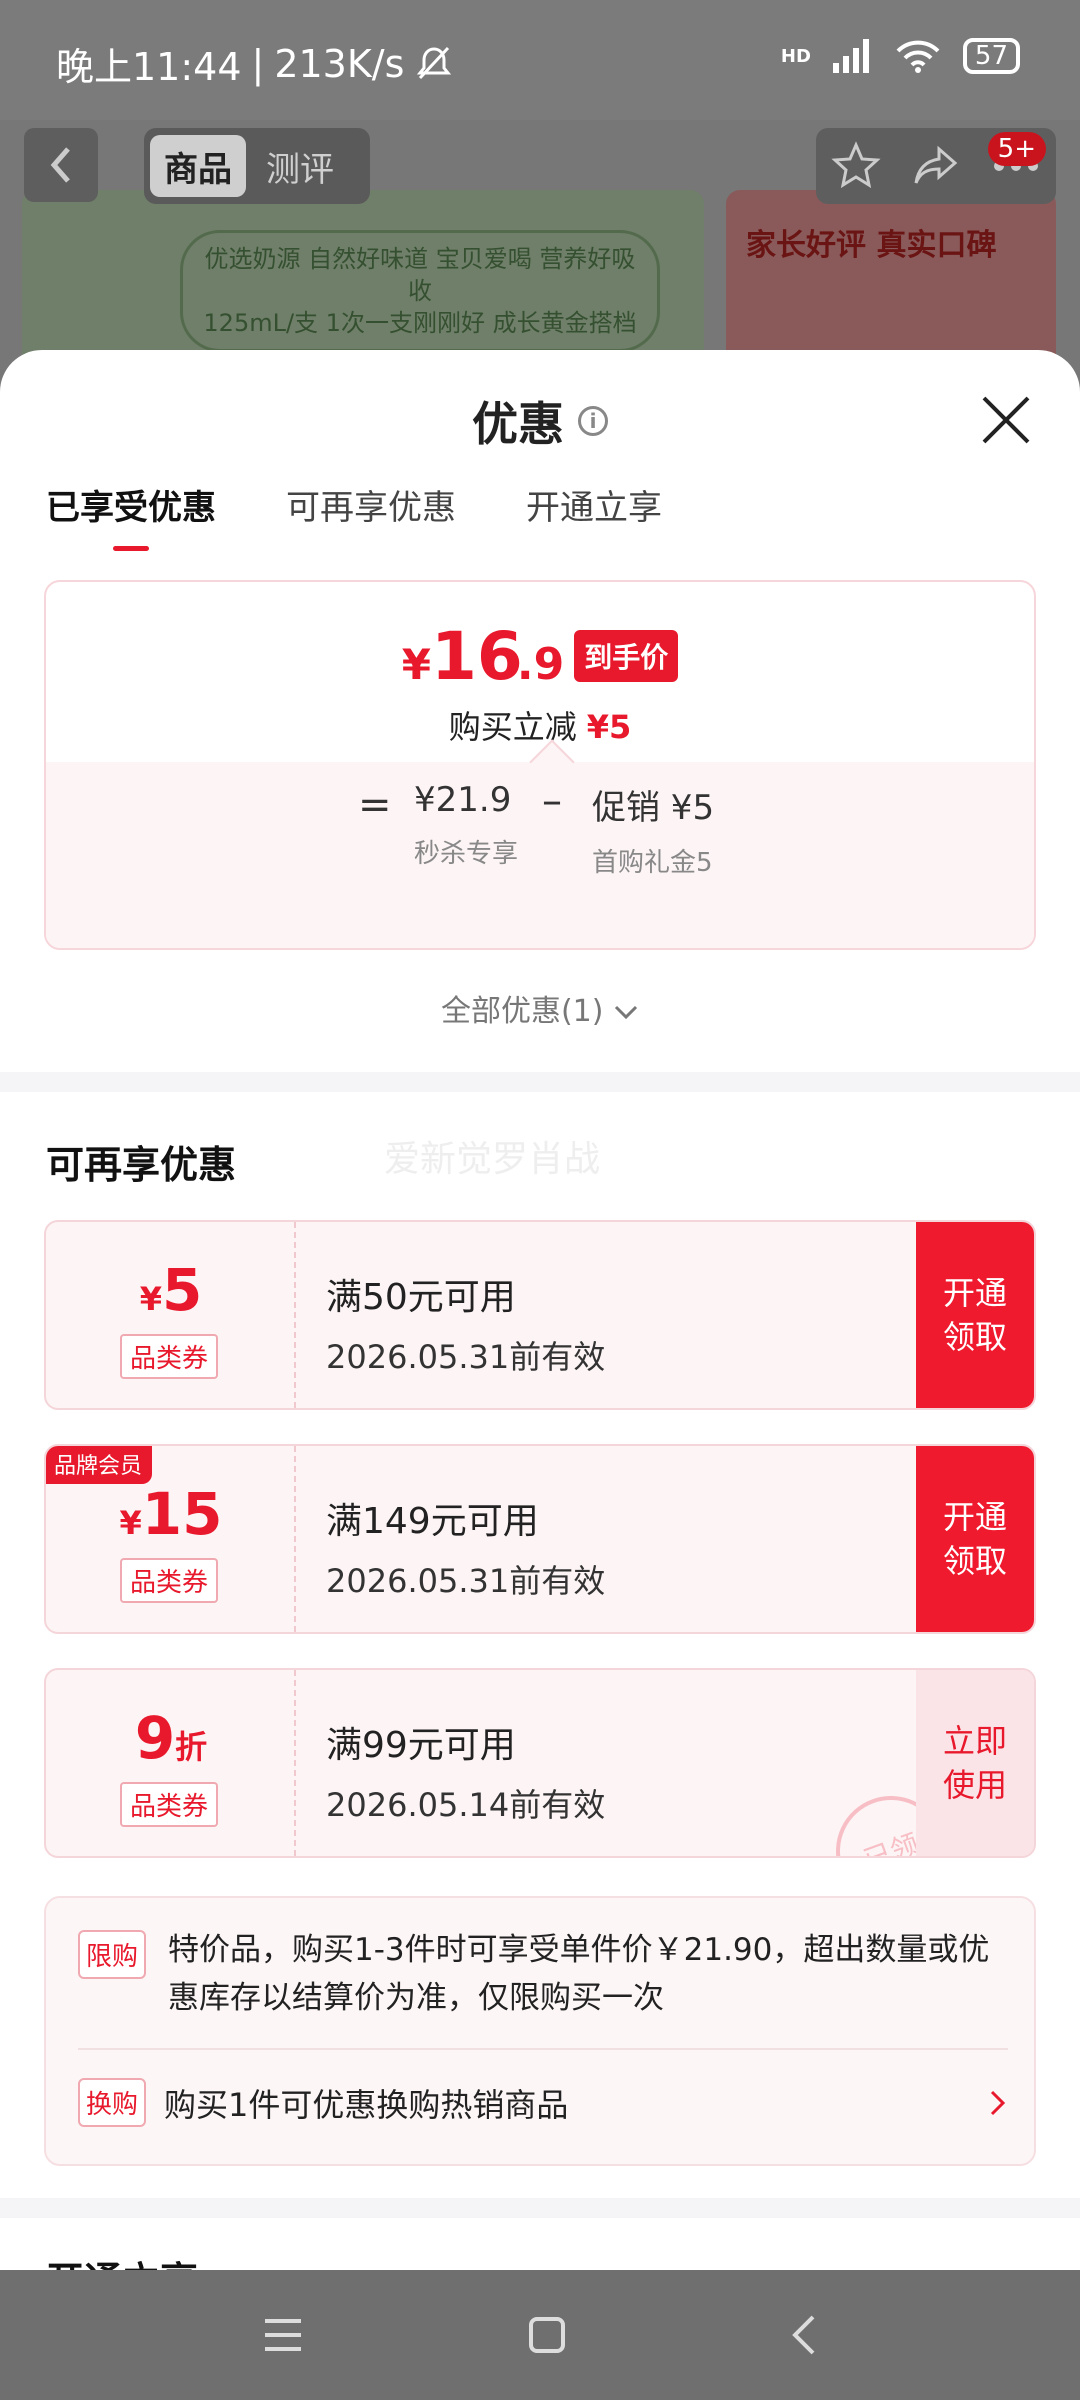  I want to click on chevron-left-icon, so click(60, 165).